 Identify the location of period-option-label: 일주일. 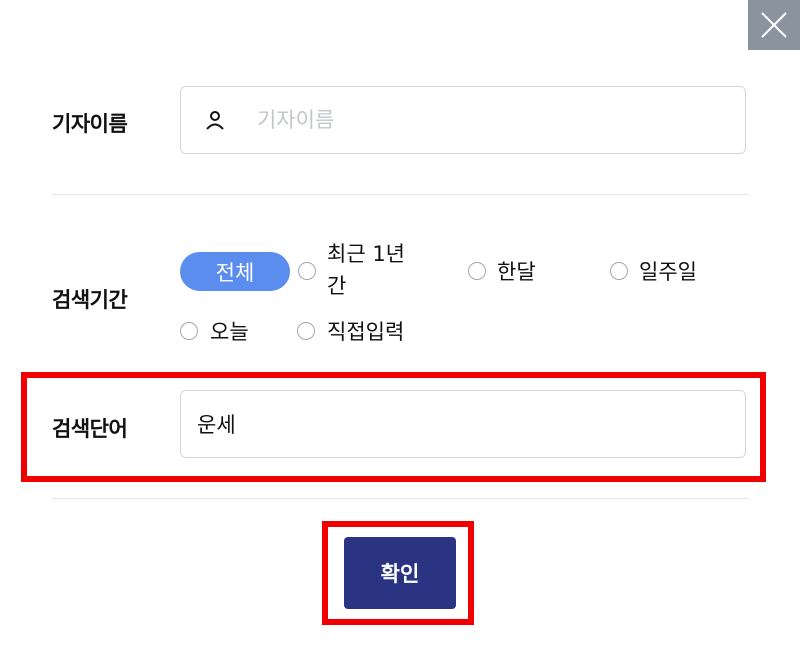
(668, 272).